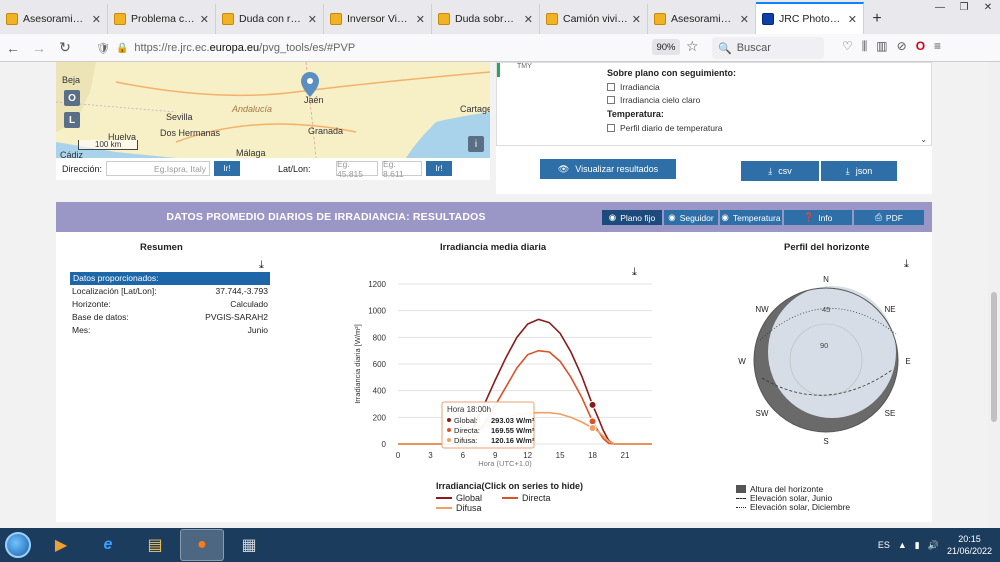 This screenshot has height=562, width=1000. I want to click on volume-icon: 🔊, so click(933, 545).